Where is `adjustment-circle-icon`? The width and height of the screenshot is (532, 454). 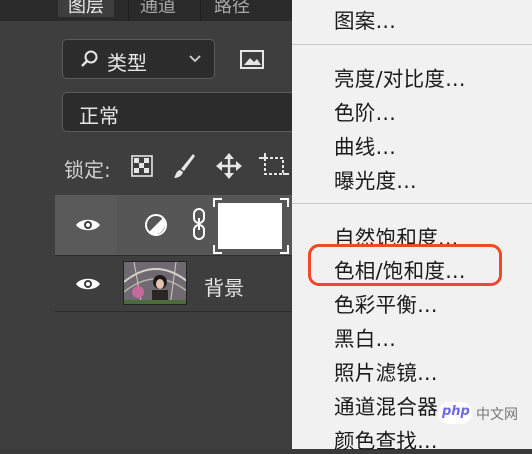
adjustment-circle-icon is located at coordinates (156, 225).